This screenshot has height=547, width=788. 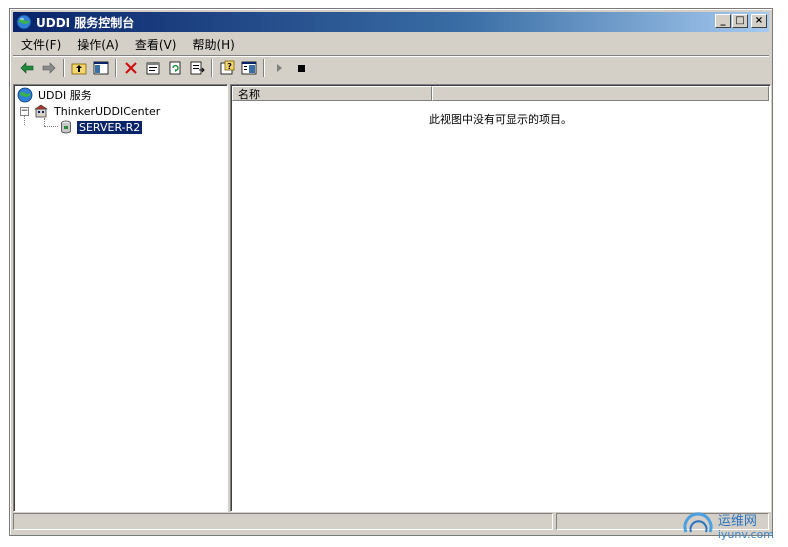 I want to click on up-one-level-button, so click(x=79, y=68).